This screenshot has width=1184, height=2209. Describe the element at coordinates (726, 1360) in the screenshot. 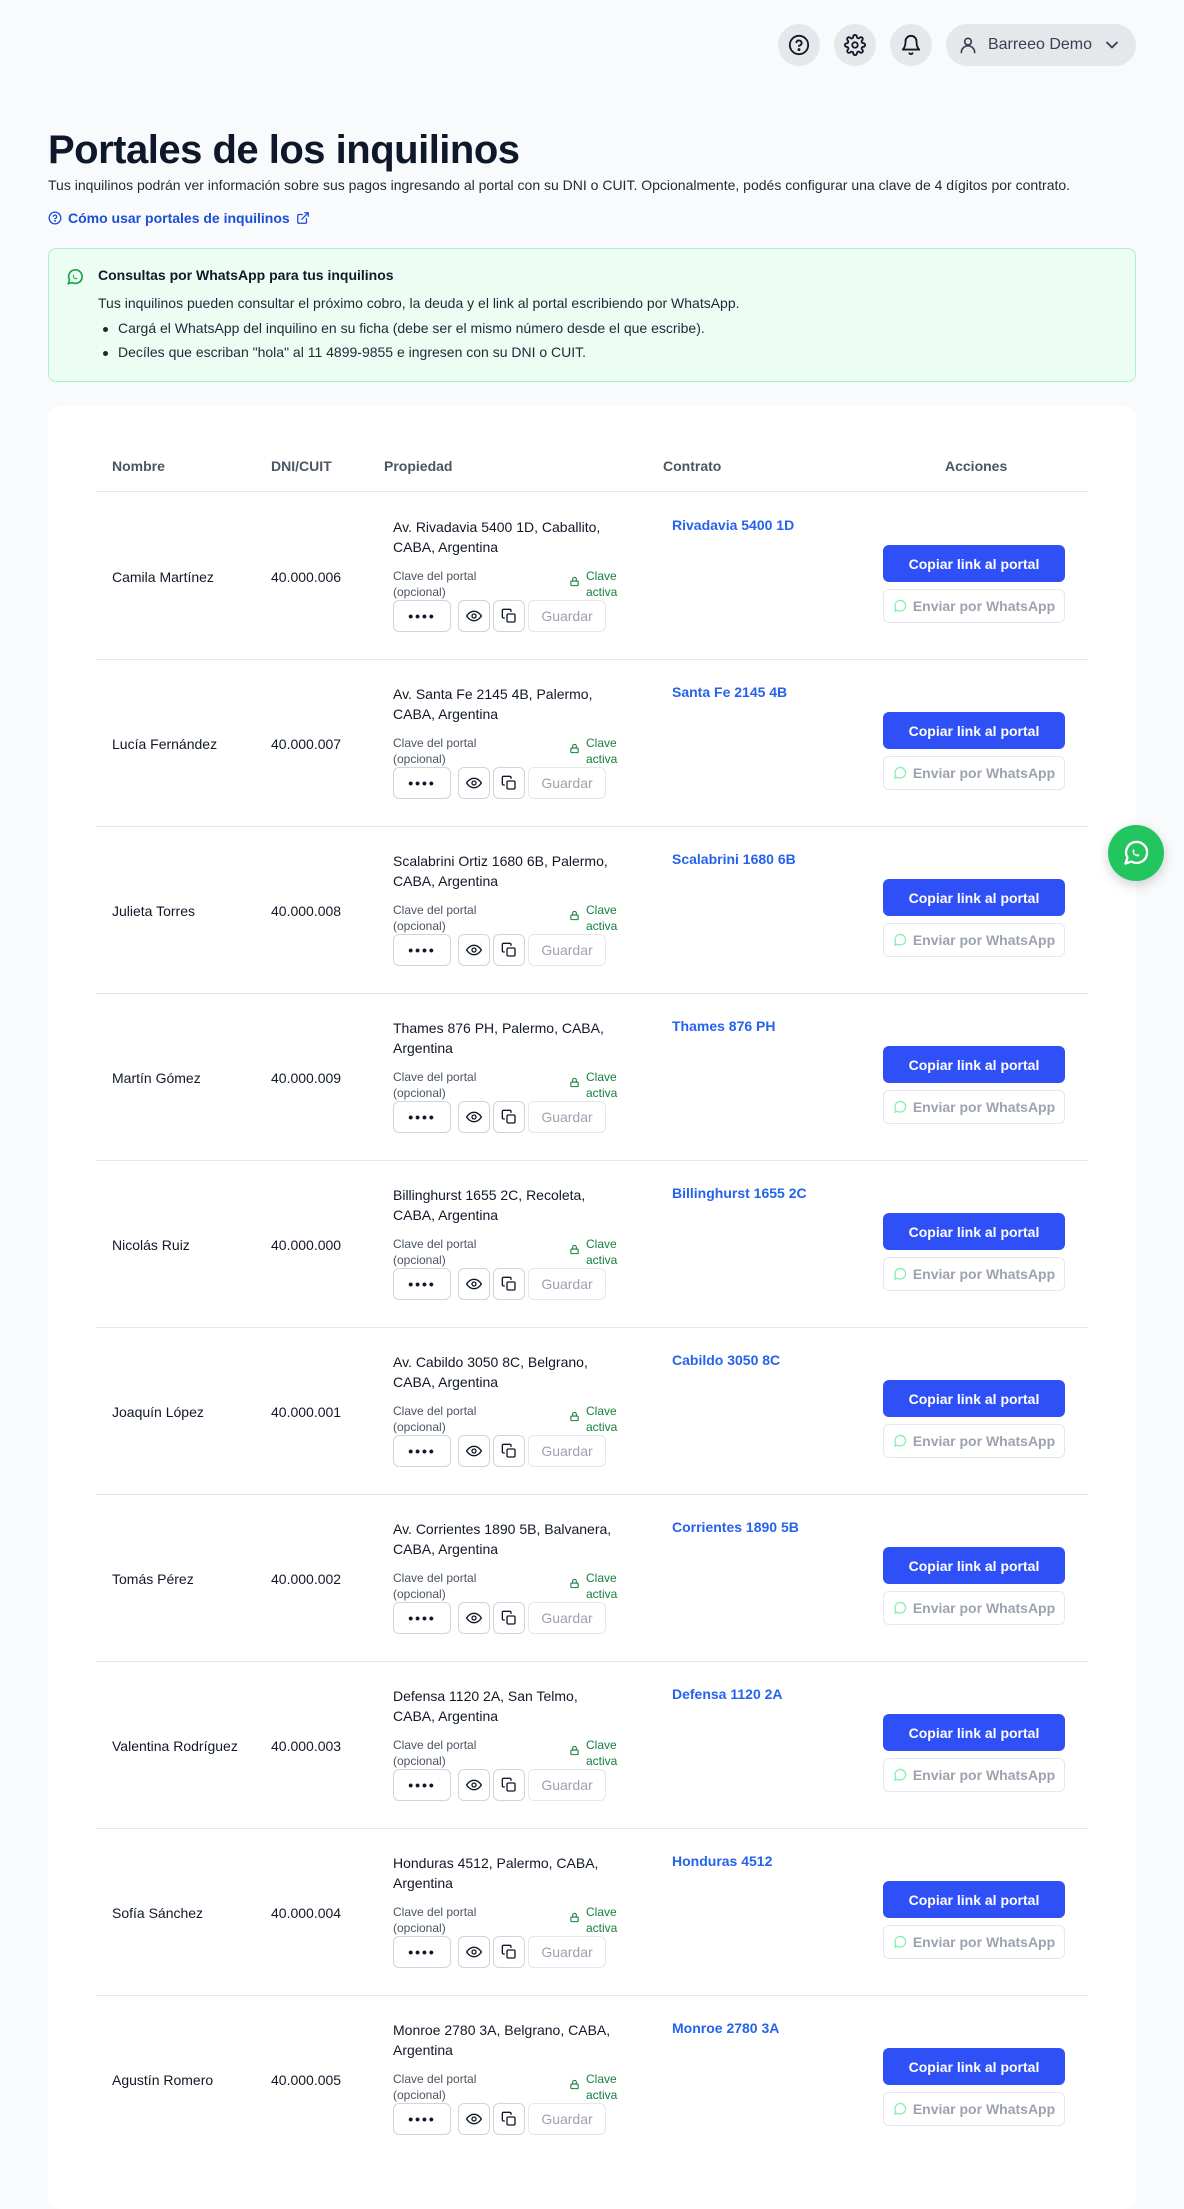

I see `contract-link: Cabildo 3050 8C` at that location.